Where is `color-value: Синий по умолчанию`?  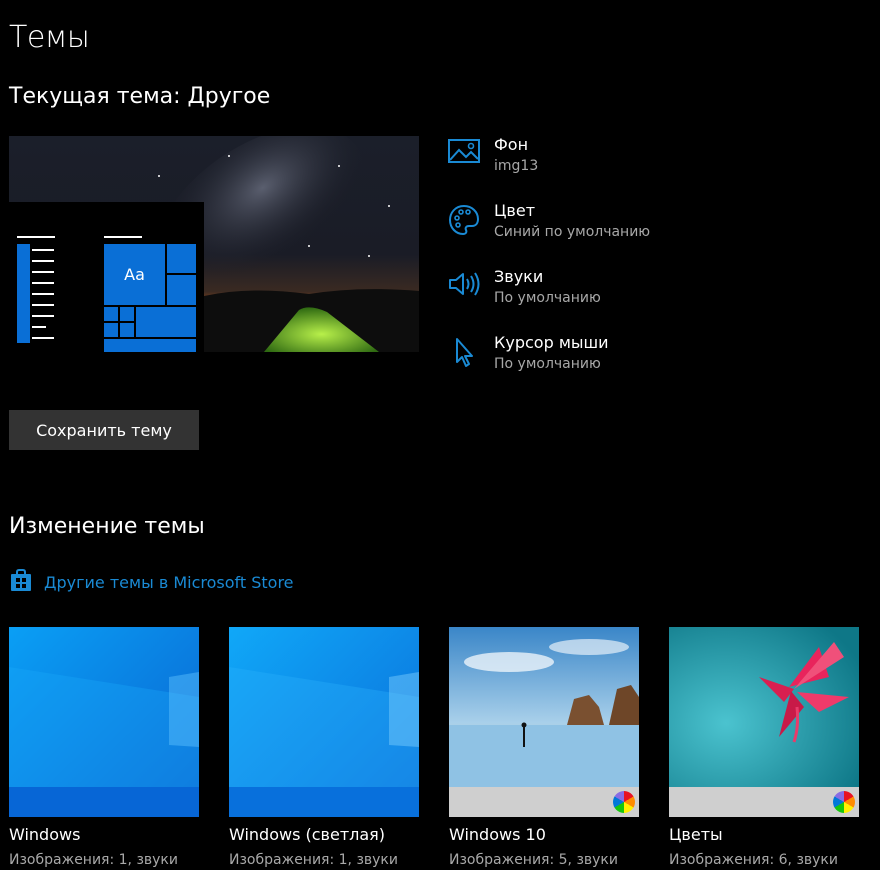 color-value: Синий по умолчанию is located at coordinates (572, 232).